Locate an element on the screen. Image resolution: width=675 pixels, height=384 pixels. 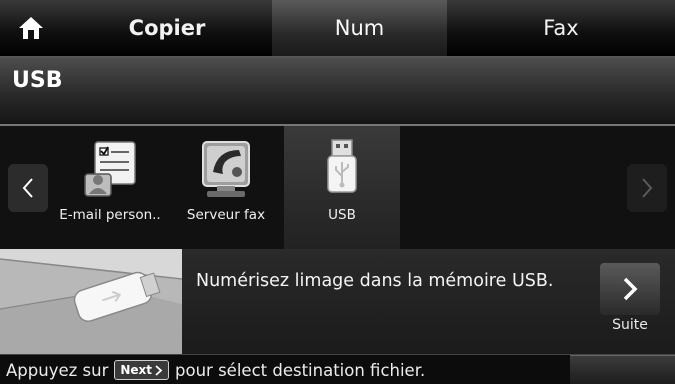
chevron-left-icon is located at coordinates (27, 188).